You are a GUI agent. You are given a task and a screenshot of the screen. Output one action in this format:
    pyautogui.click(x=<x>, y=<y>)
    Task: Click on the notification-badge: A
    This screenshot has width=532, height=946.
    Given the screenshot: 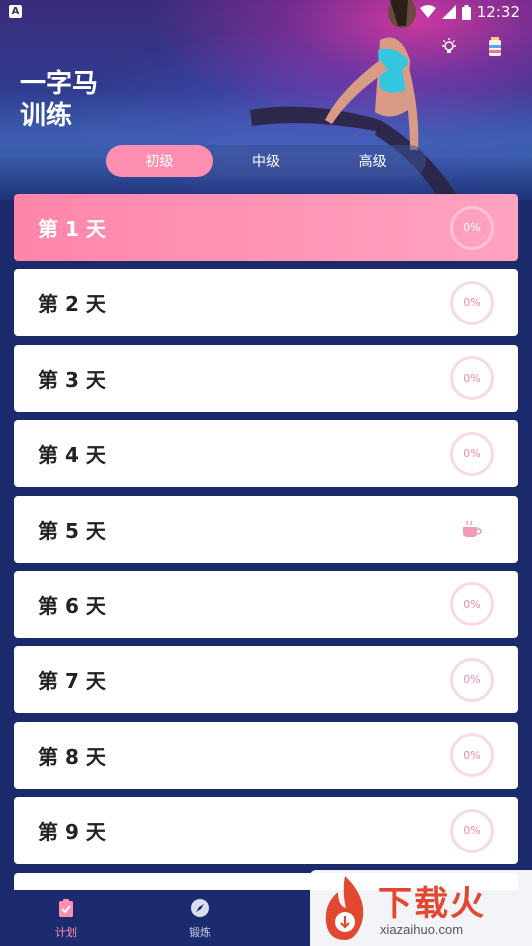 What is the action you would take?
    pyautogui.click(x=15, y=11)
    